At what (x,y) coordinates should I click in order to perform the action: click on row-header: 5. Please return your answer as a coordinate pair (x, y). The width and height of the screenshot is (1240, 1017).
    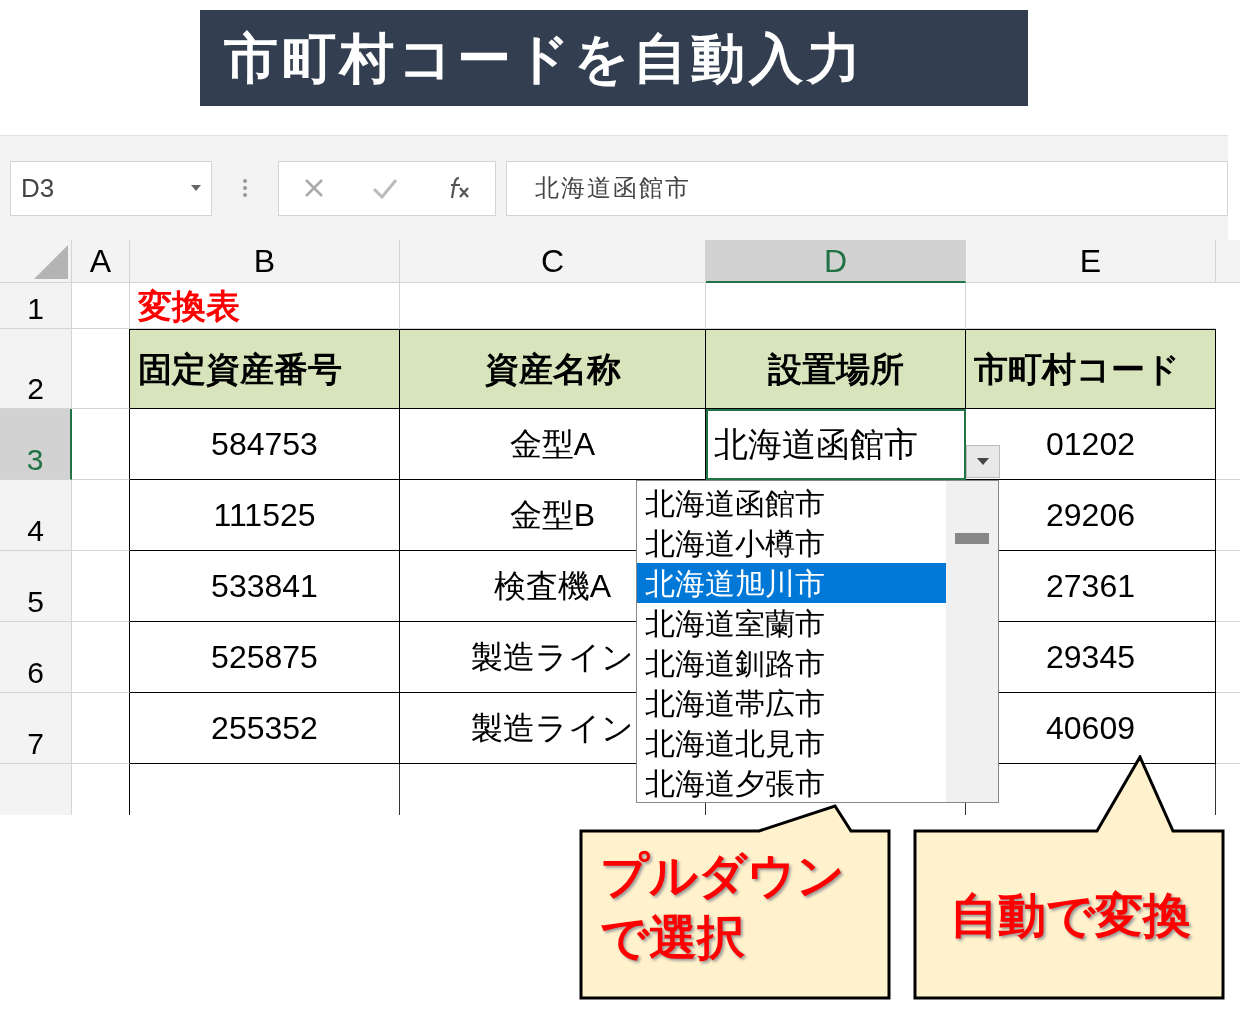
    Looking at the image, I should click on (35, 602).